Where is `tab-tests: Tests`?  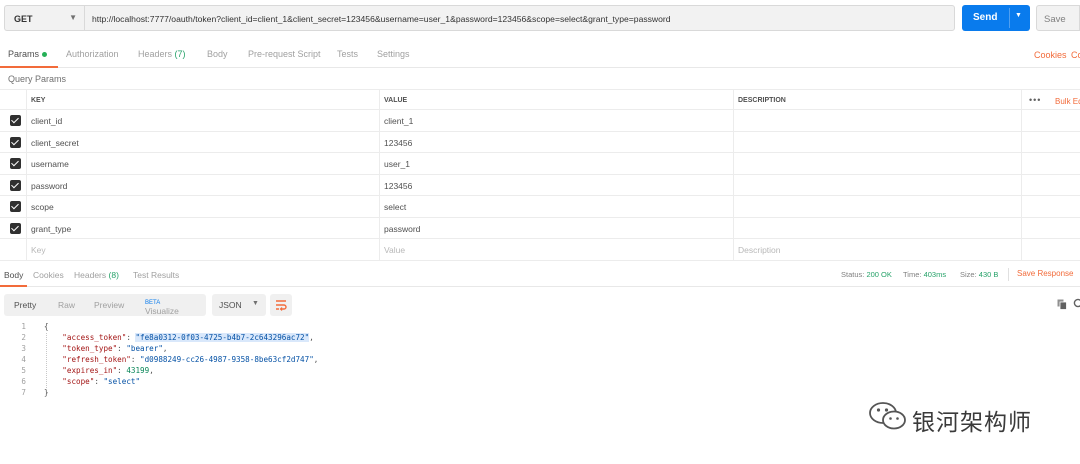 tab-tests: Tests is located at coordinates (347, 54).